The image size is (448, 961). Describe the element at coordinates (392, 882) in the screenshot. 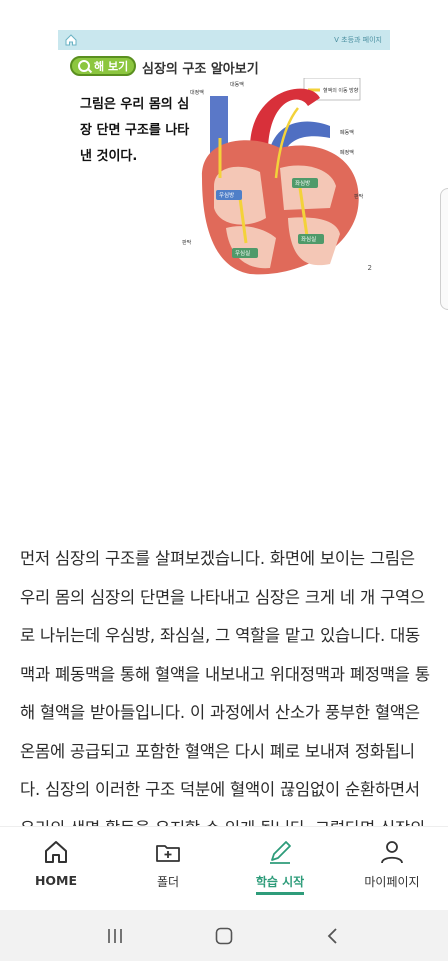

I see `tab-mypage-label: 마이페이지` at that location.